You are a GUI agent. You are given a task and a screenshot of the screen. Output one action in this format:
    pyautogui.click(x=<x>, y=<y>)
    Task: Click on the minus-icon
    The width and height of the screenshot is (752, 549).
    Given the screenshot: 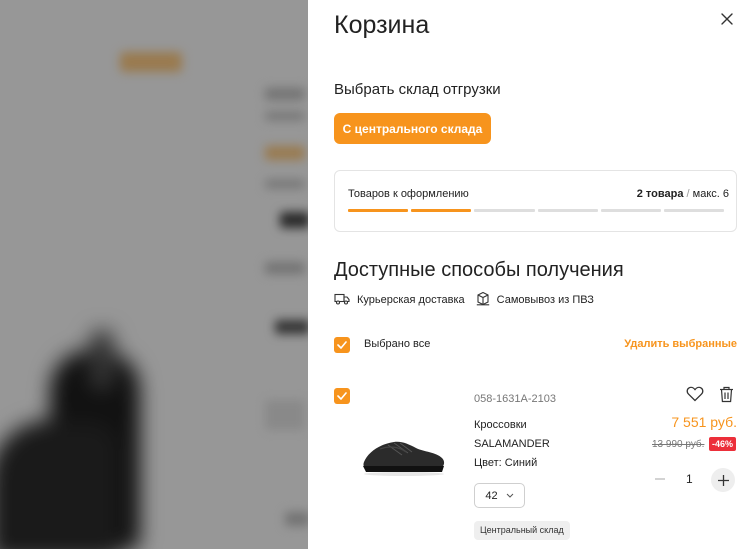 What is the action you would take?
    pyautogui.click(x=660, y=479)
    